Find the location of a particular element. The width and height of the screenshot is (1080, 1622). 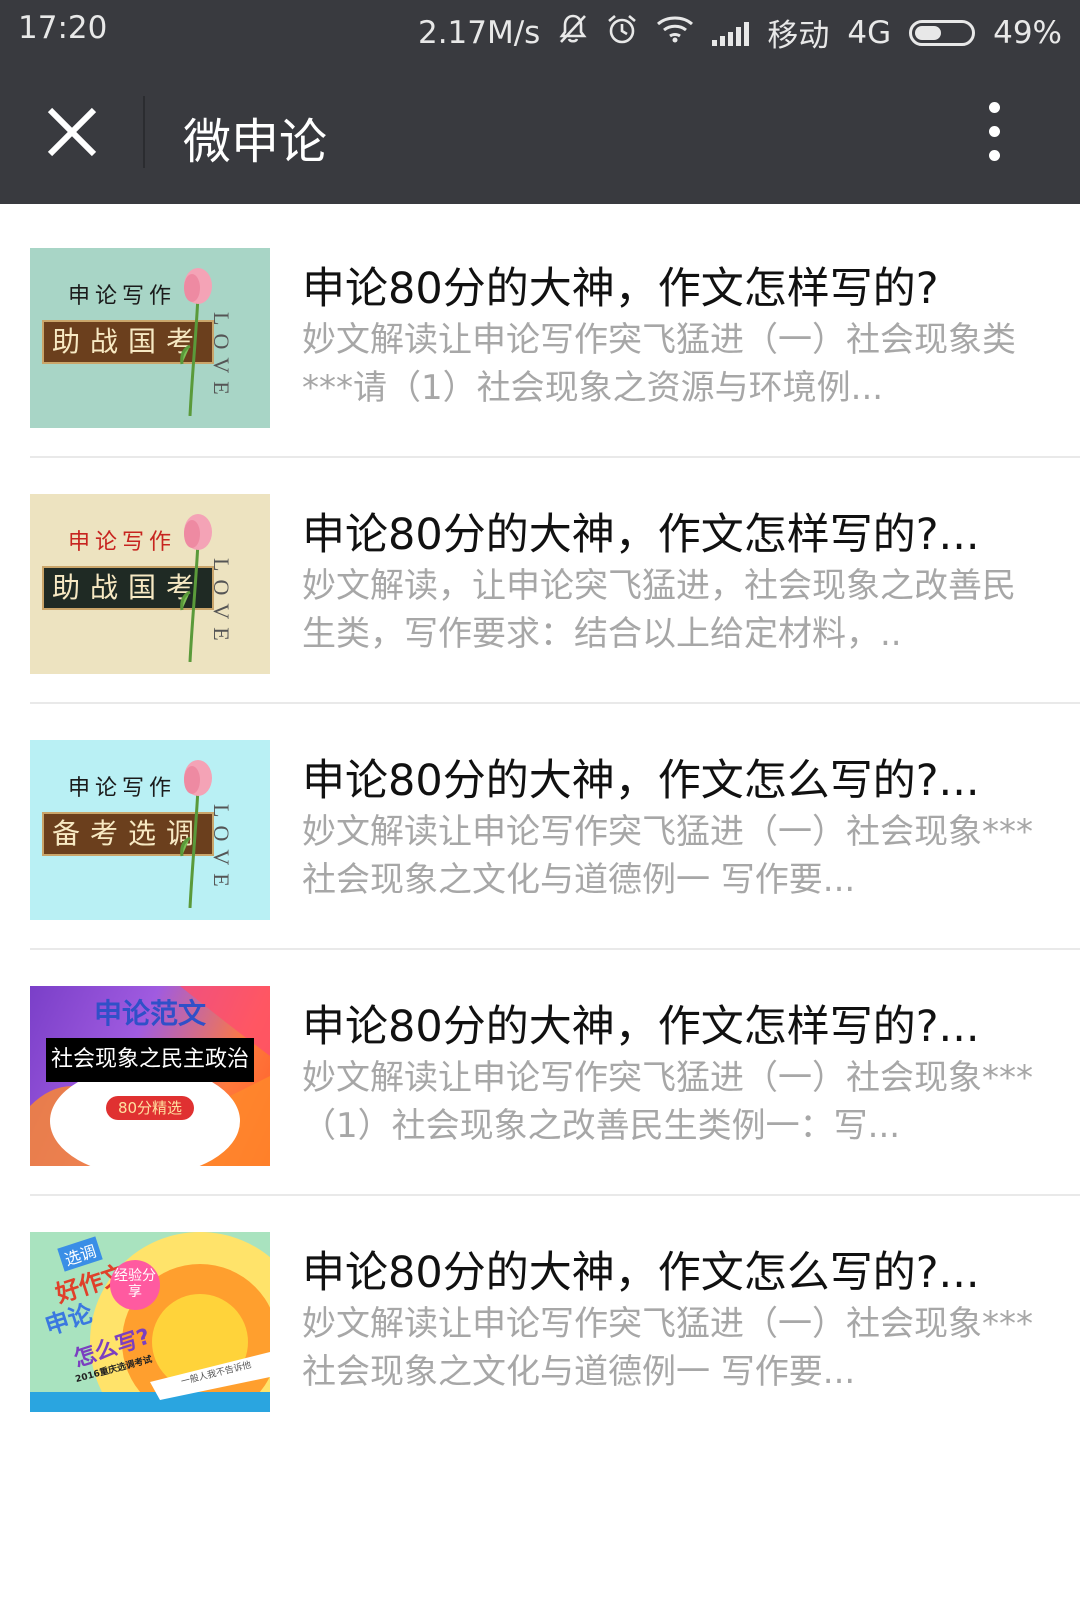

close-button is located at coordinates (72, 132).